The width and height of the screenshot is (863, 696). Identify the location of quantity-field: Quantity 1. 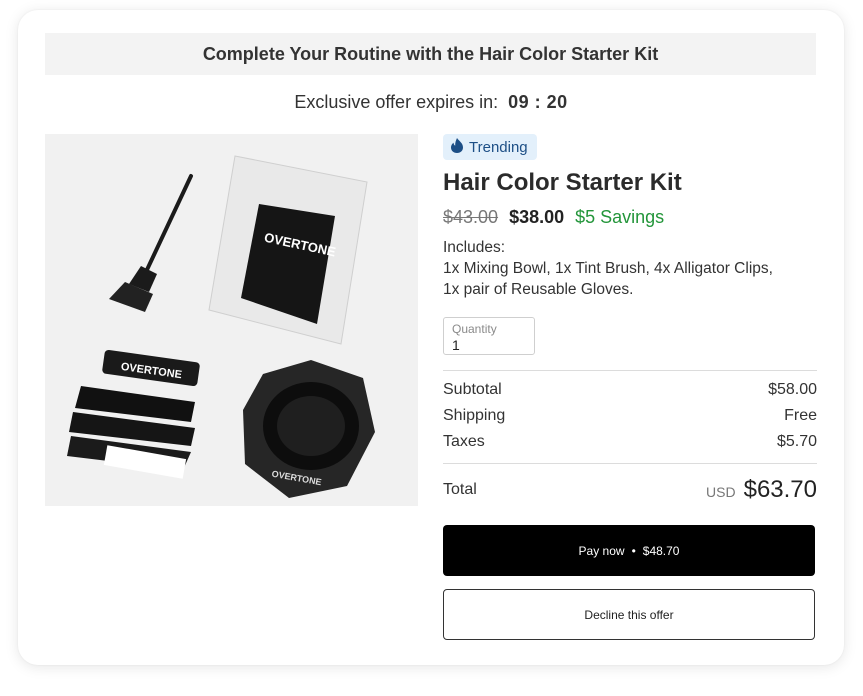
(489, 336).